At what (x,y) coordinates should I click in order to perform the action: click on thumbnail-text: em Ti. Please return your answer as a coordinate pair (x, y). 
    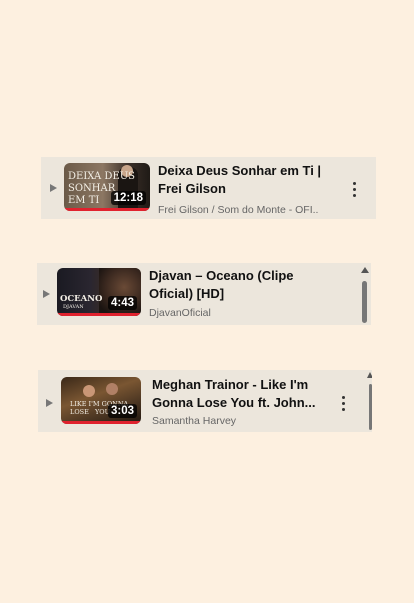
    Looking at the image, I should click on (84, 200).